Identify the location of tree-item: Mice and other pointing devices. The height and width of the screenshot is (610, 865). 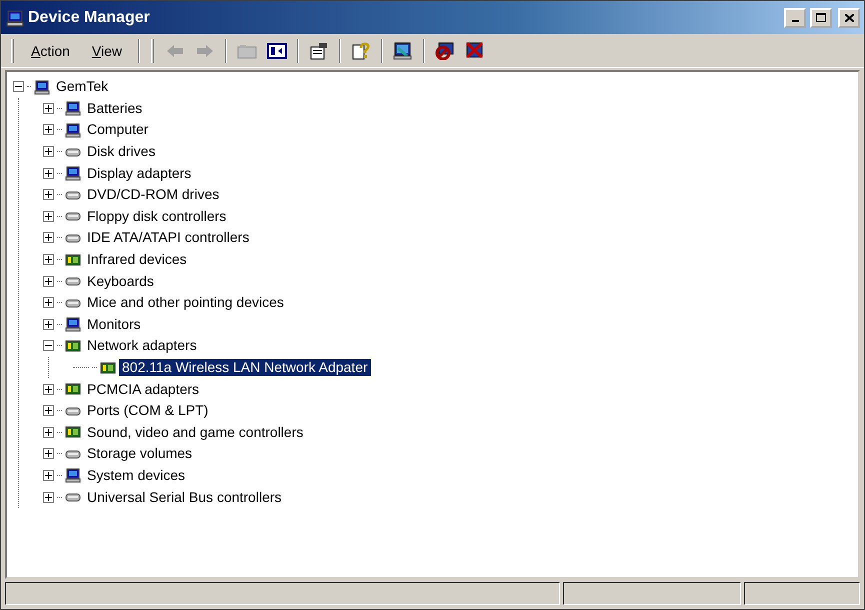
(185, 303).